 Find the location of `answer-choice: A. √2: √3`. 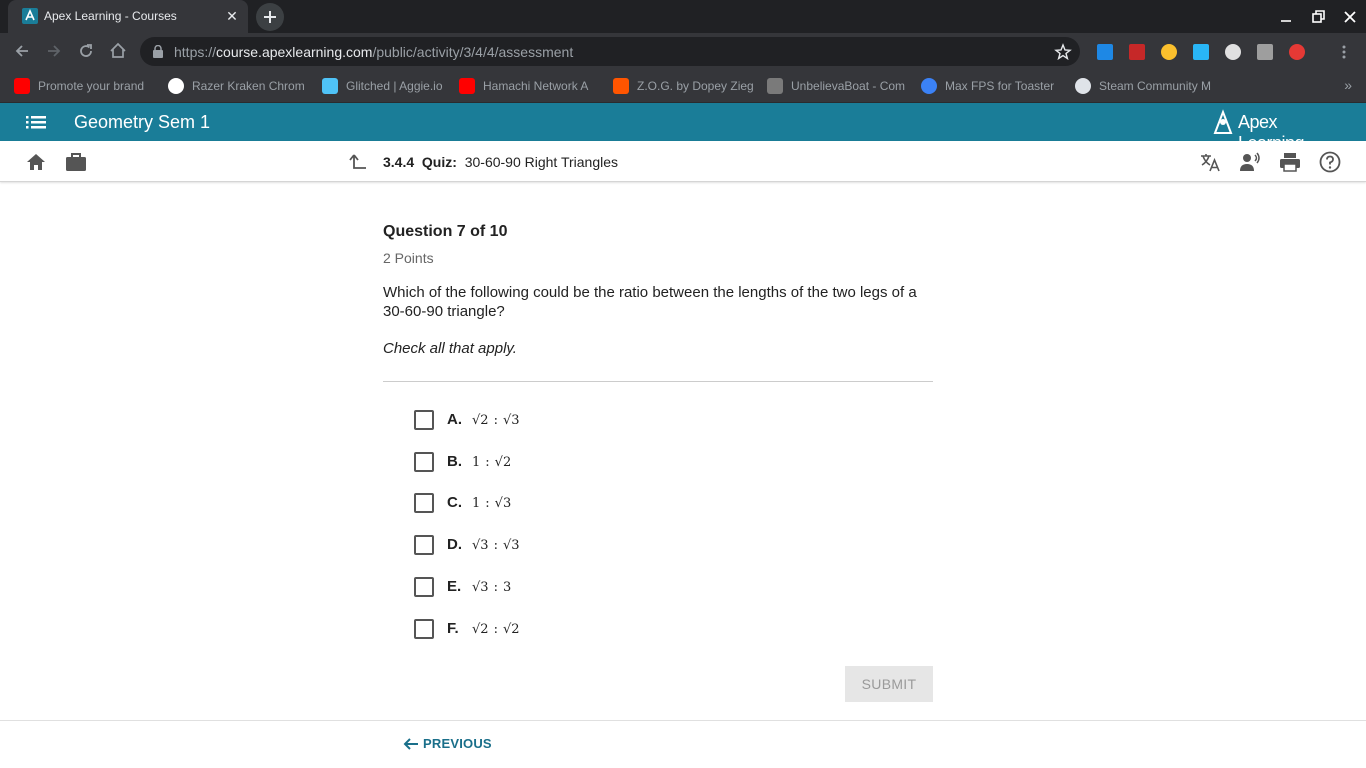

answer-choice: A. √2: √3 is located at coordinates (564, 420).